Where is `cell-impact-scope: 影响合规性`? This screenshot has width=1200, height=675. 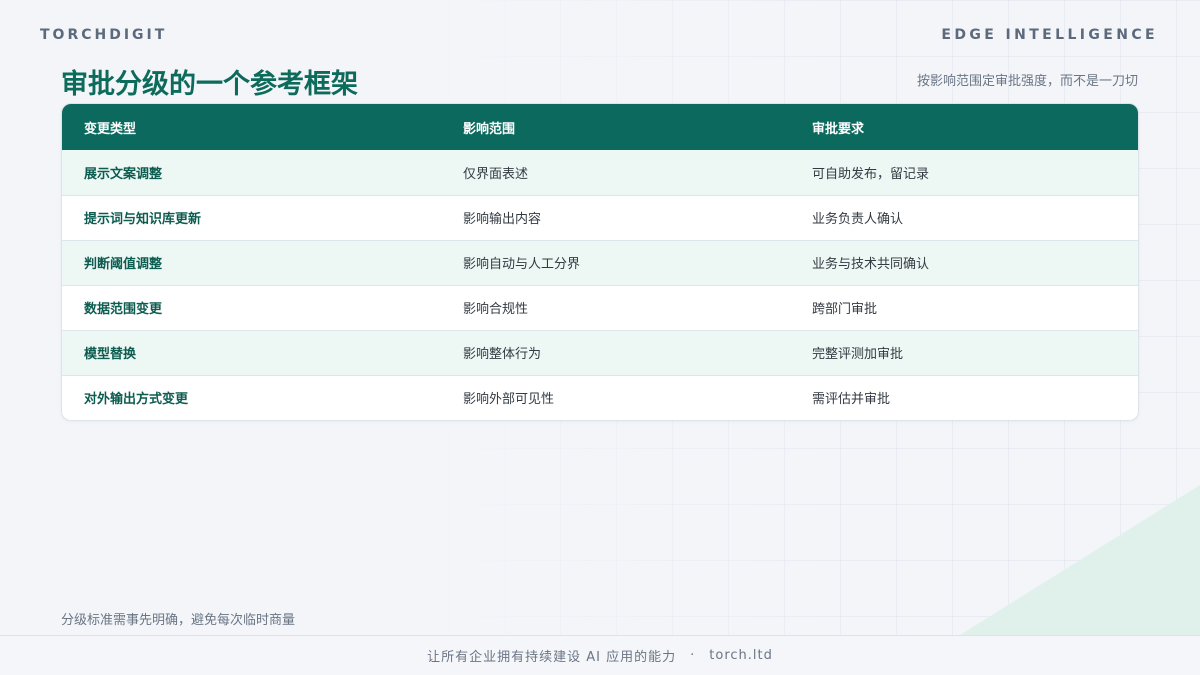
cell-impact-scope: 影响合规性 is located at coordinates (615, 307).